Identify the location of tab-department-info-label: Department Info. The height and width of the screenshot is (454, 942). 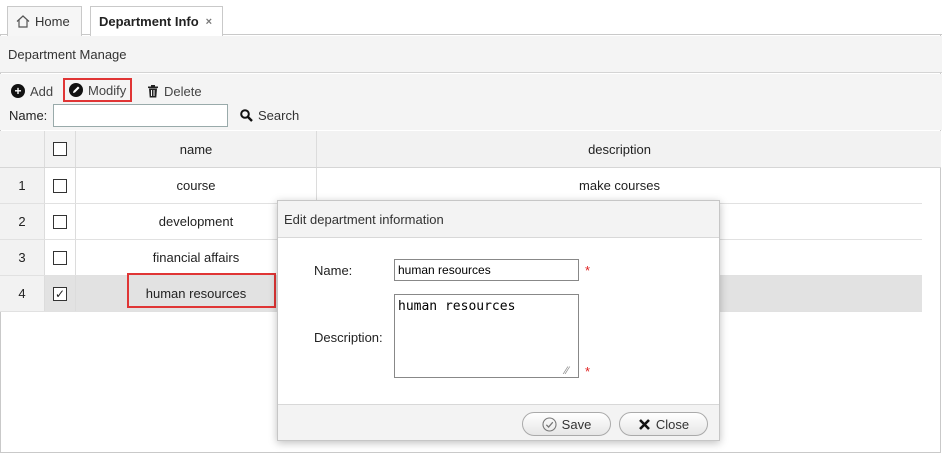
(149, 21).